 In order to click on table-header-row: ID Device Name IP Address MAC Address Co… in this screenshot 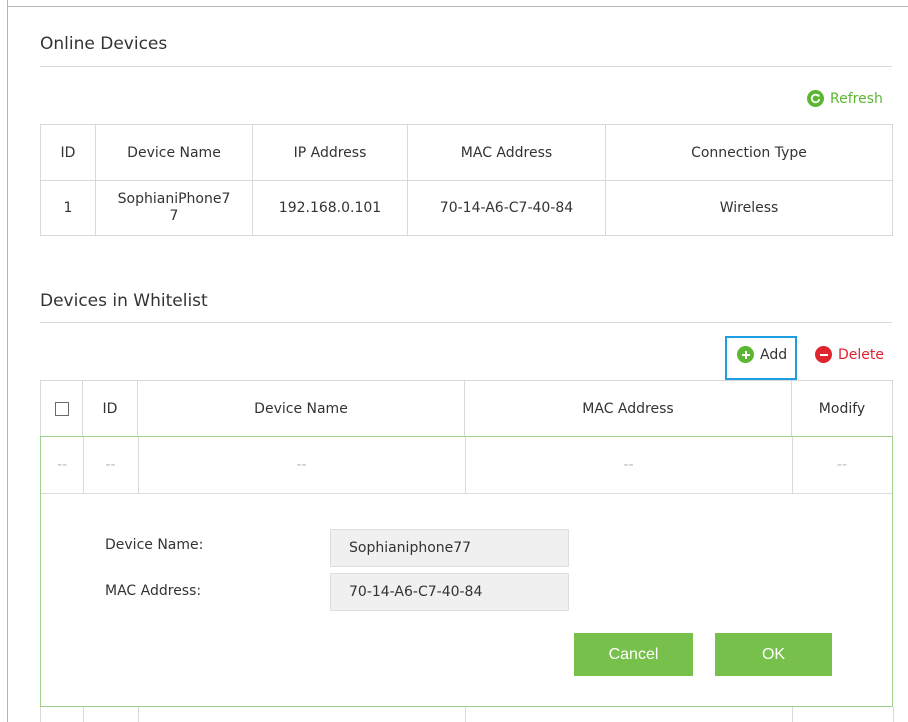, I will do `click(466, 152)`.